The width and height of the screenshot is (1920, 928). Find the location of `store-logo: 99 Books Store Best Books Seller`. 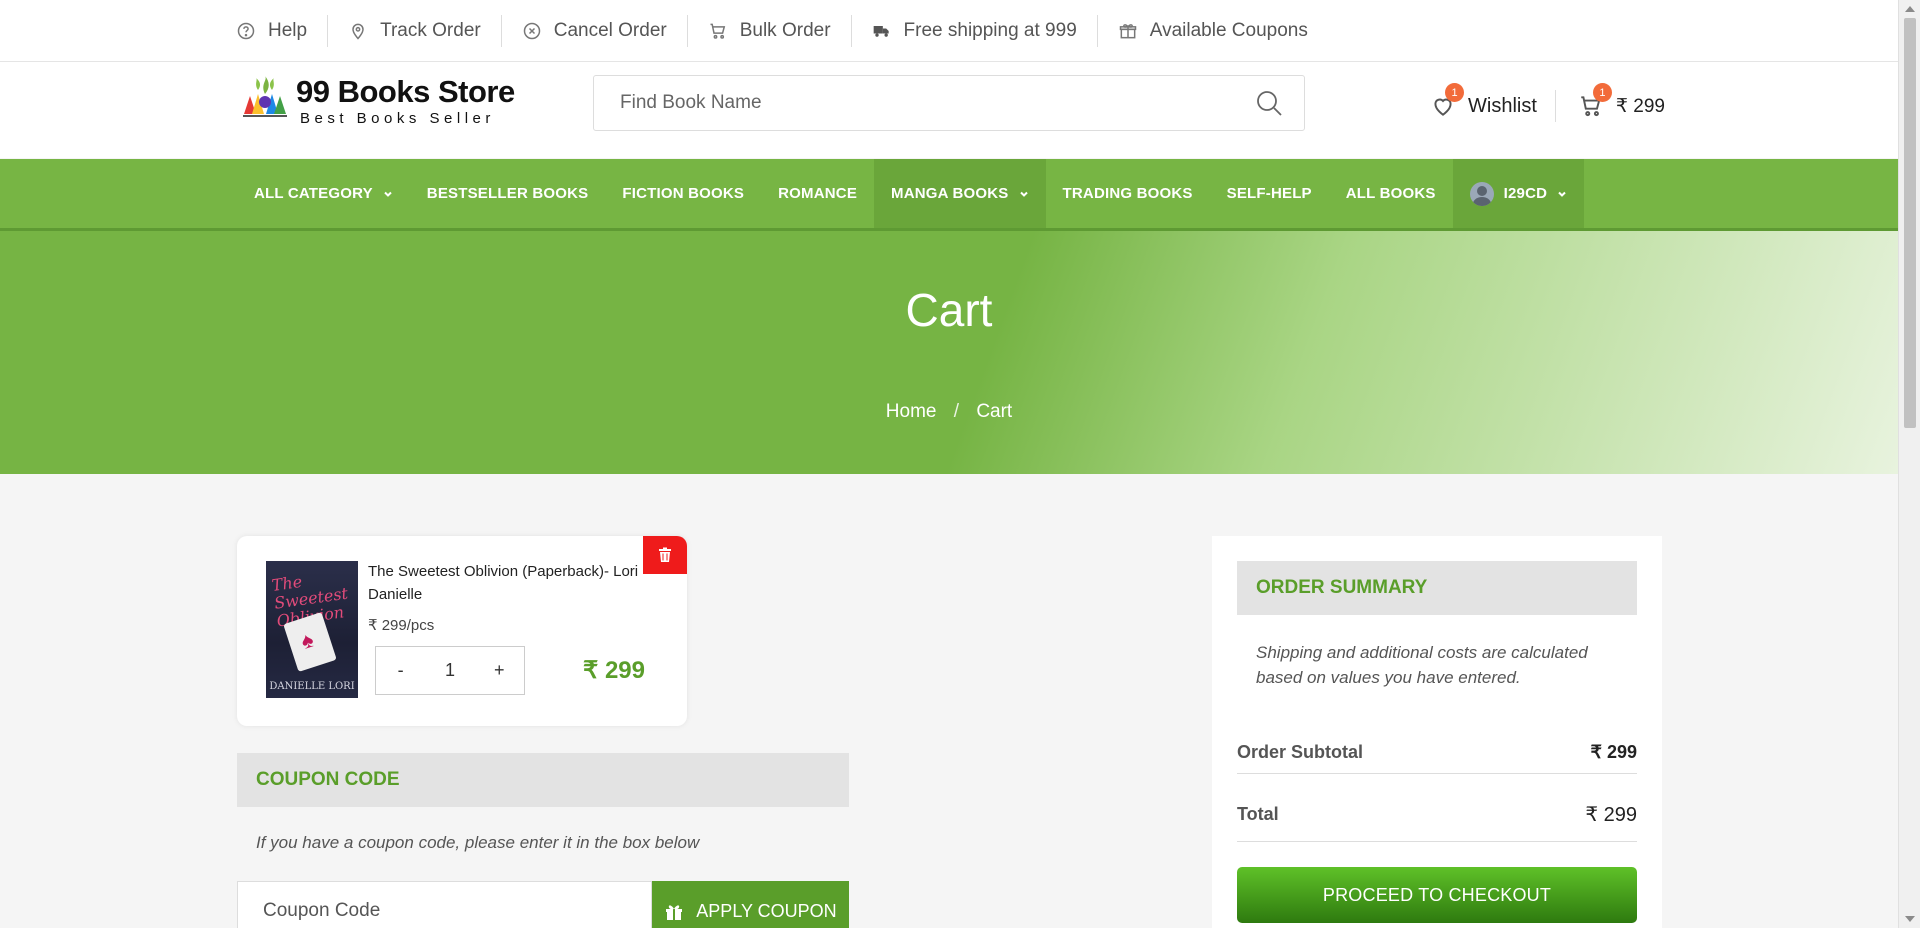

store-logo: 99 Books Store Best Books Seller is located at coordinates (377, 100).